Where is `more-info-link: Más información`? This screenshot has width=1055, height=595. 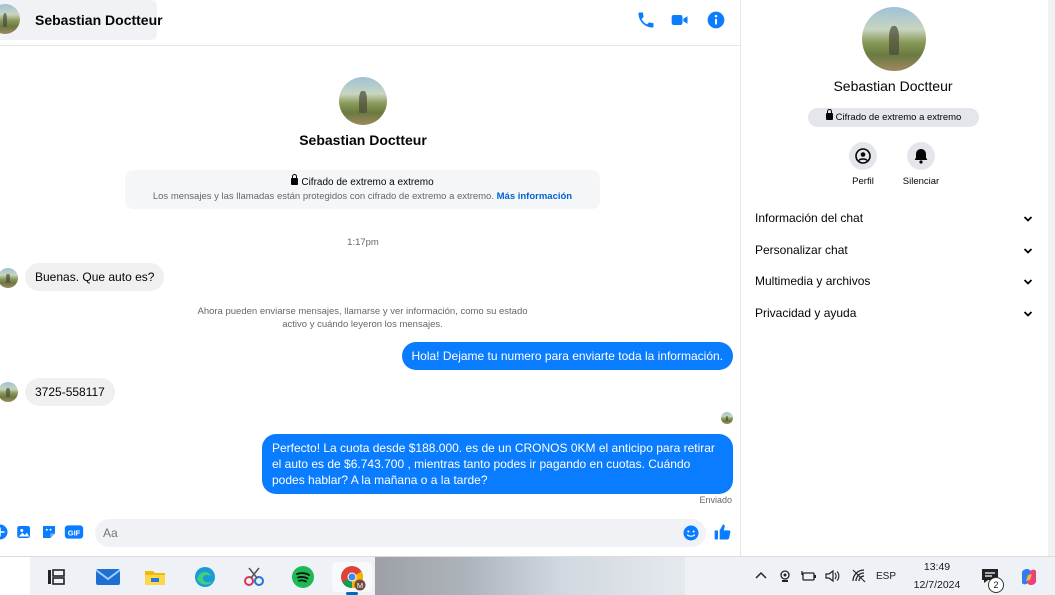
more-info-link: Más información is located at coordinates (535, 196).